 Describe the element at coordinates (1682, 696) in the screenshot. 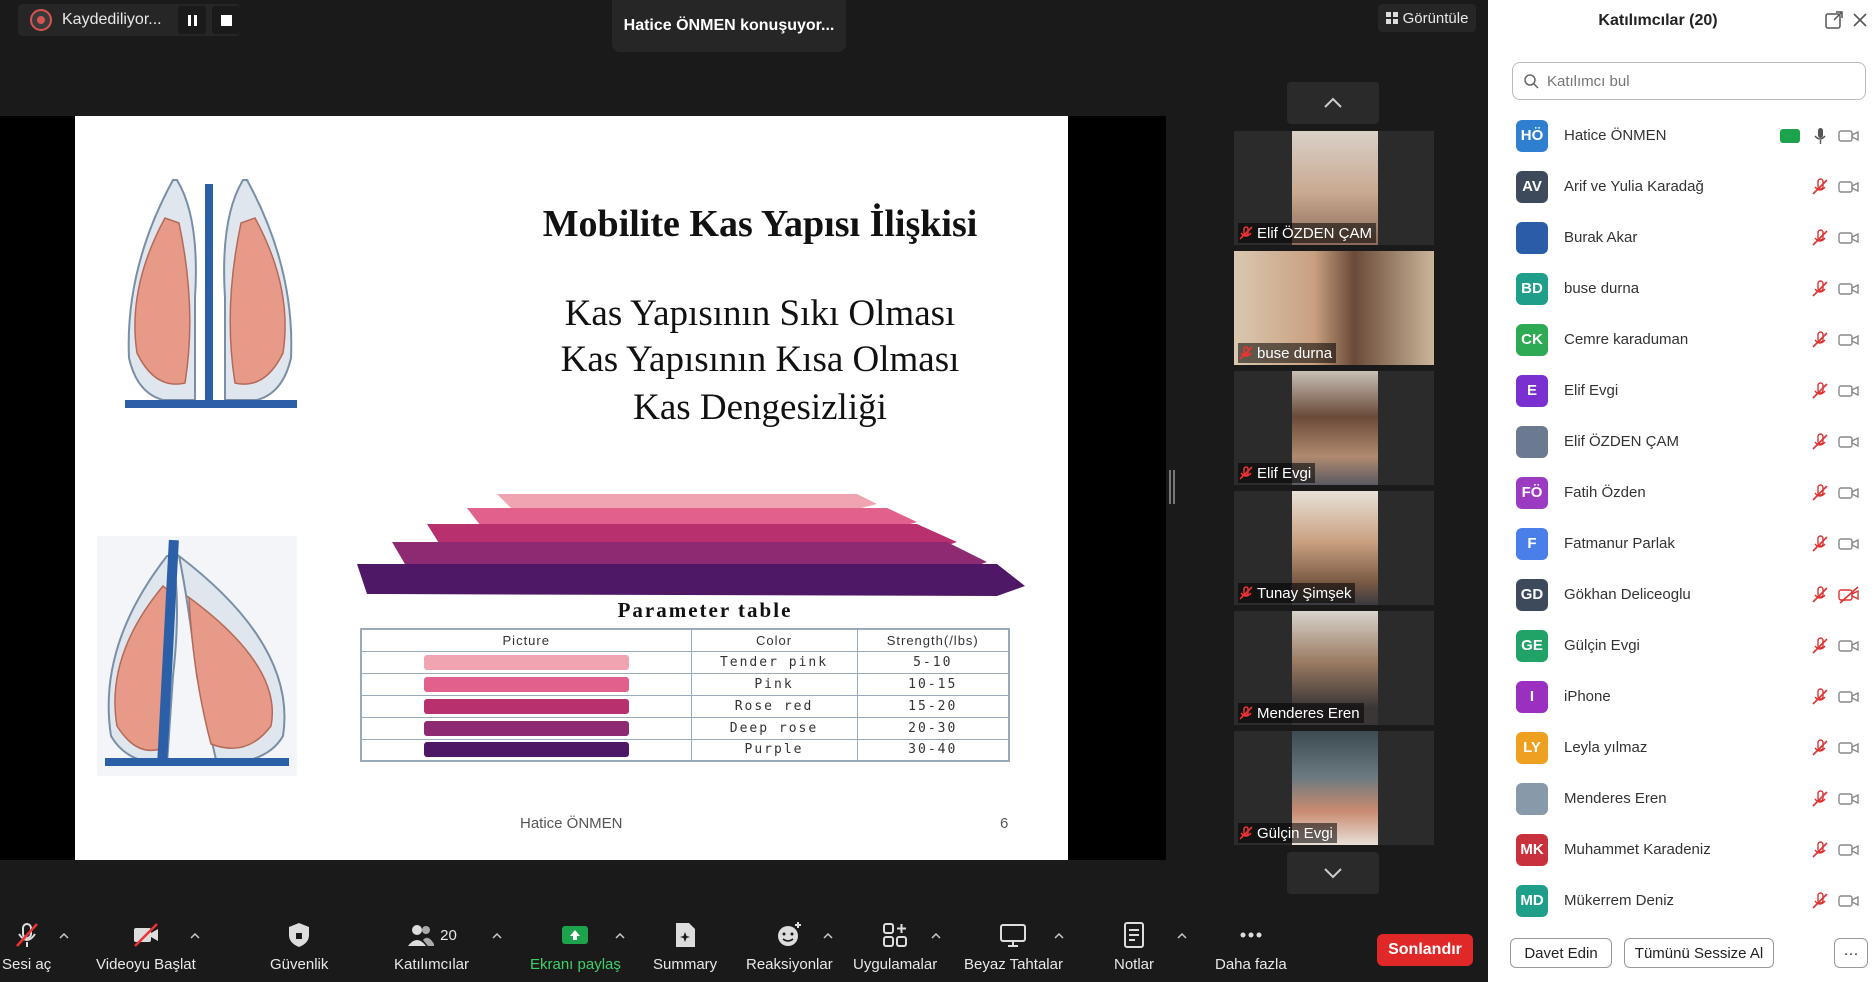

I see `participant-row: IiPhone` at that location.